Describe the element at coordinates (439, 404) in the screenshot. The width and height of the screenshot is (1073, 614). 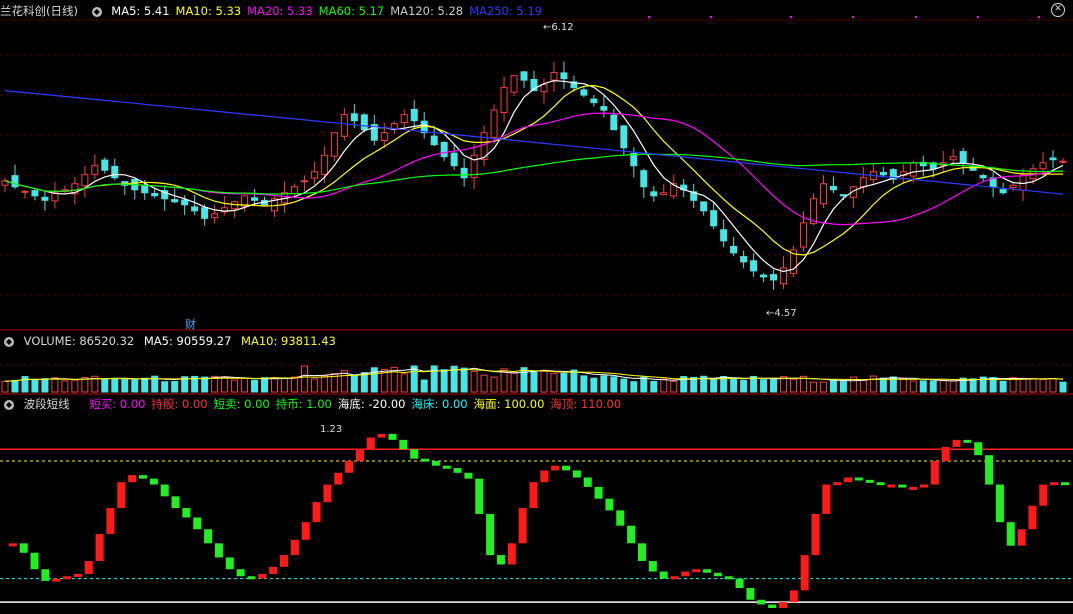
I see `indicator-legend-item: 海床: 0.00` at that location.